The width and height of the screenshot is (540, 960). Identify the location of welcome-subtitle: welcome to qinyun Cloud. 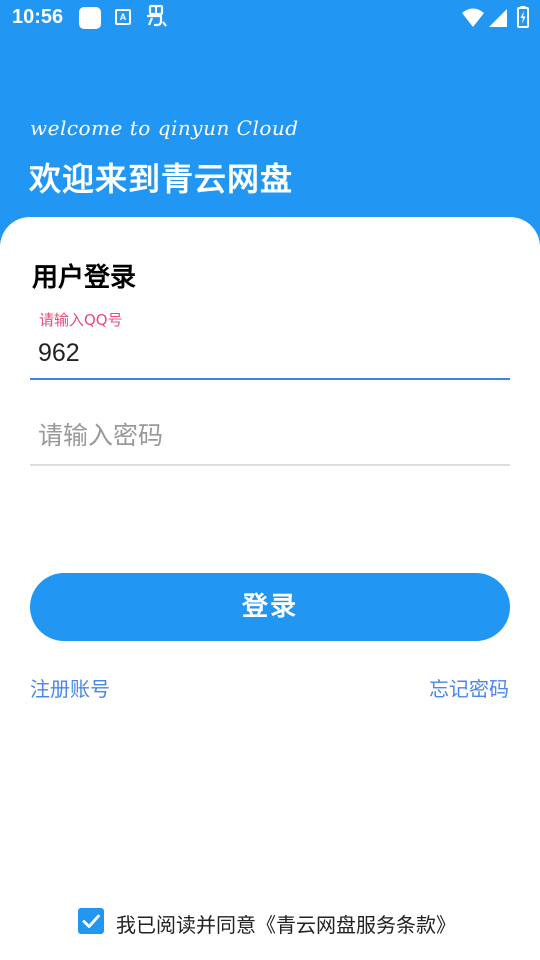
(164, 128).